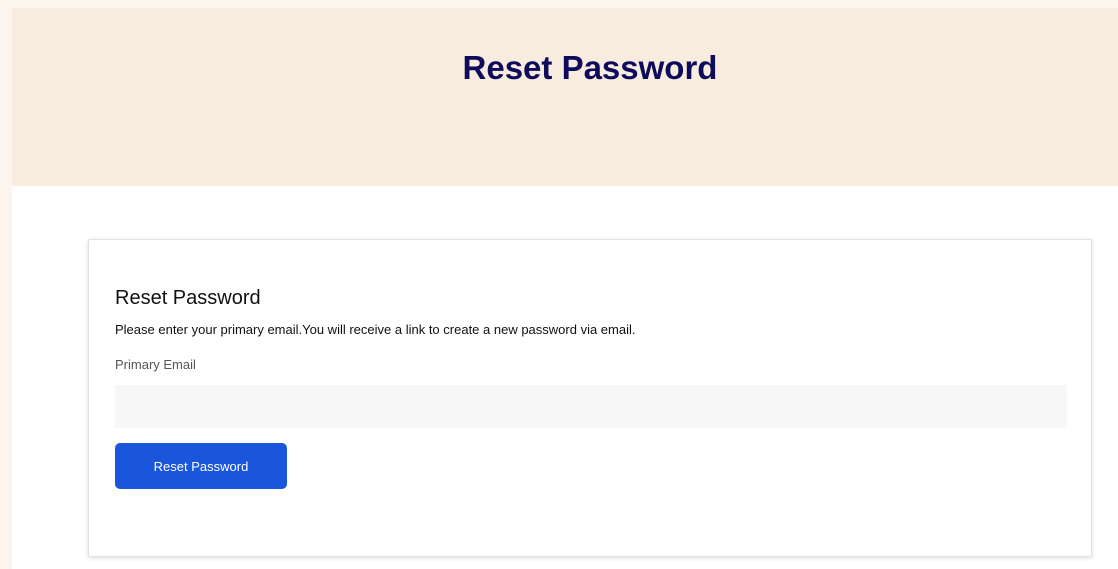  Describe the element at coordinates (188, 298) in the screenshot. I see `form-title: Reset Password` at that location.